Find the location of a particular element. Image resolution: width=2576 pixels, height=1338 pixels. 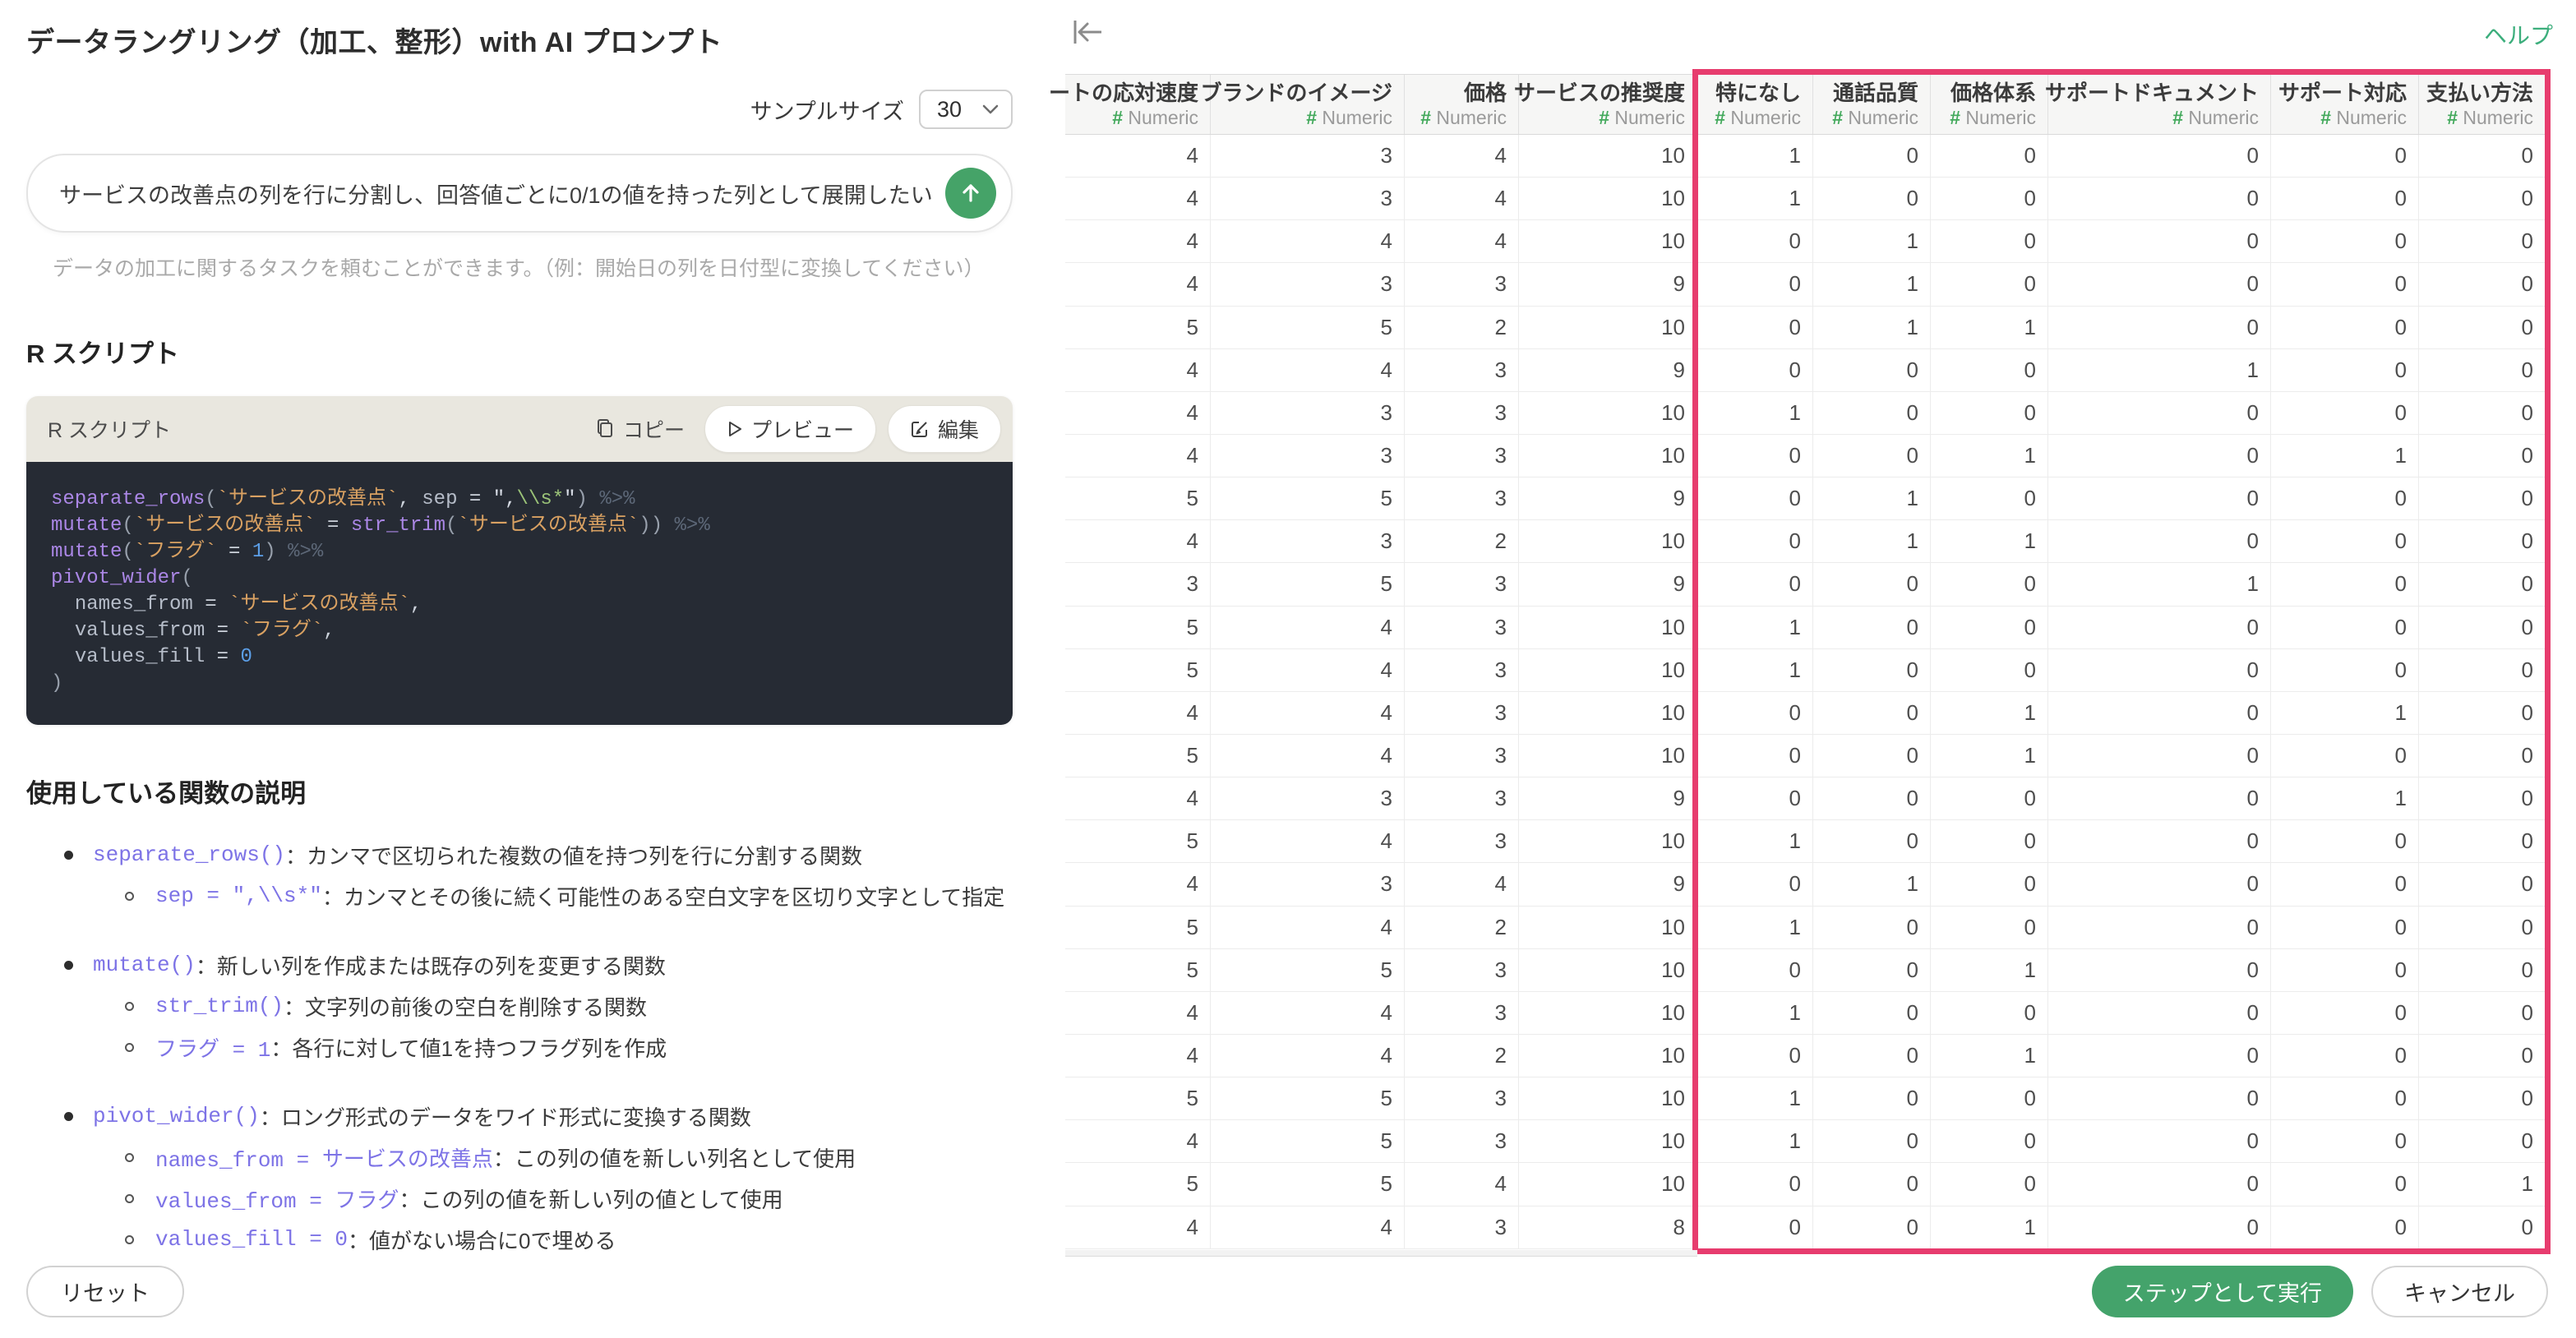

preview-button: プレビュー is located at coordinates (790, 429).